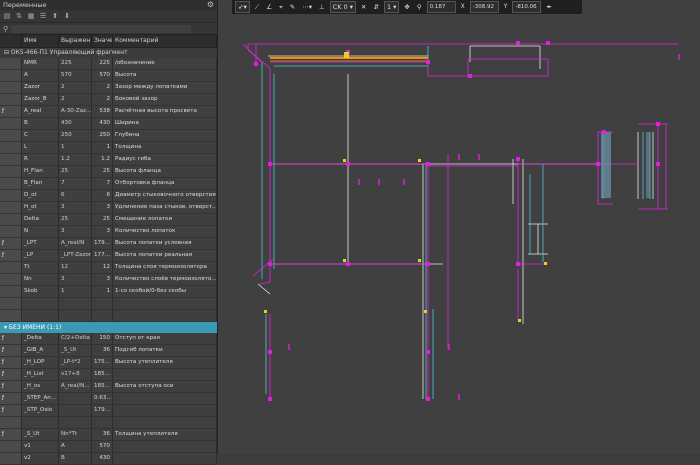  I want to click on table-row: Skob 1 1 1-со скобой/0-без скобы, so click(108, 292).